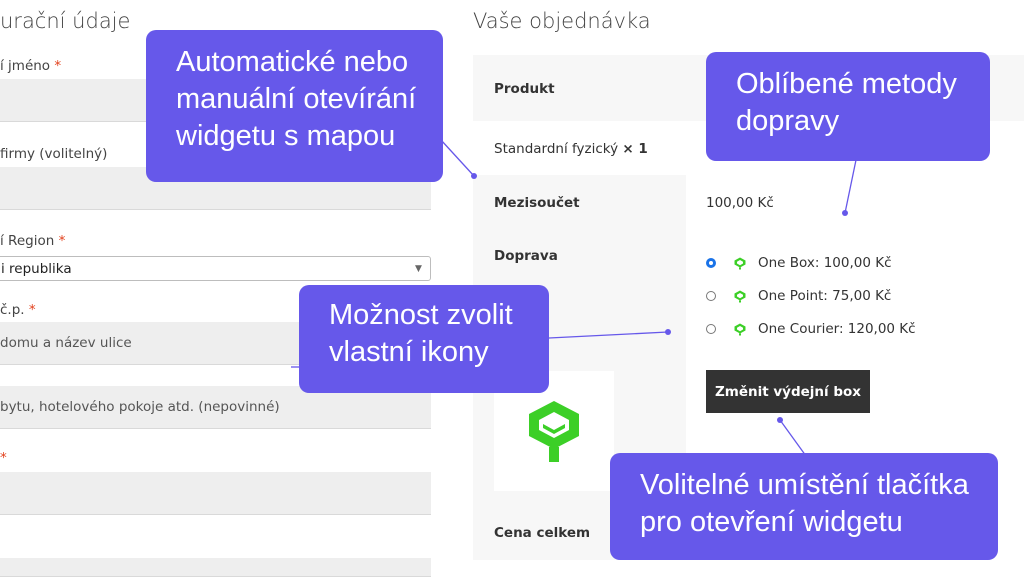  Describe the element at coordinates (457, 158) in the screenshot. I see `connector-widget-open` at that location.